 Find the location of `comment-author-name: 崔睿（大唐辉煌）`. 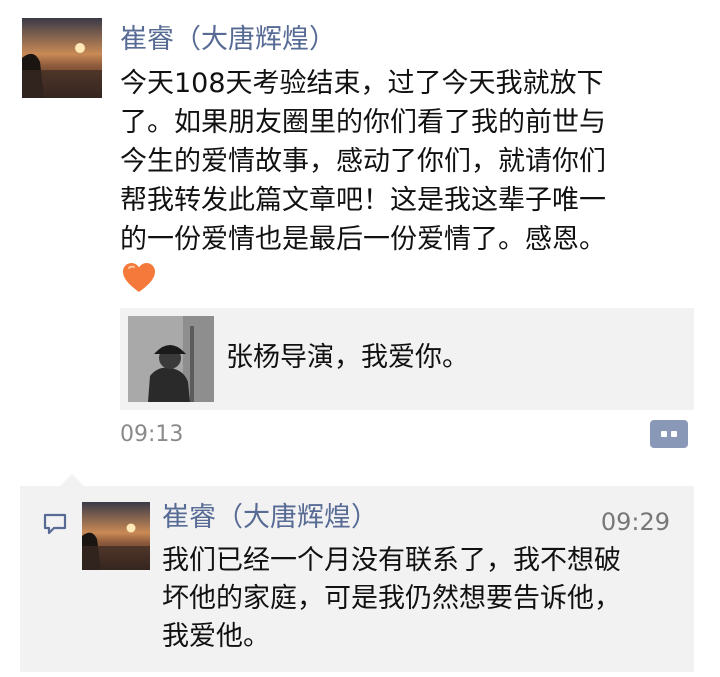

comment-author-name: 崔睿（大唐辉煌） is located at coordinates (270, 518).